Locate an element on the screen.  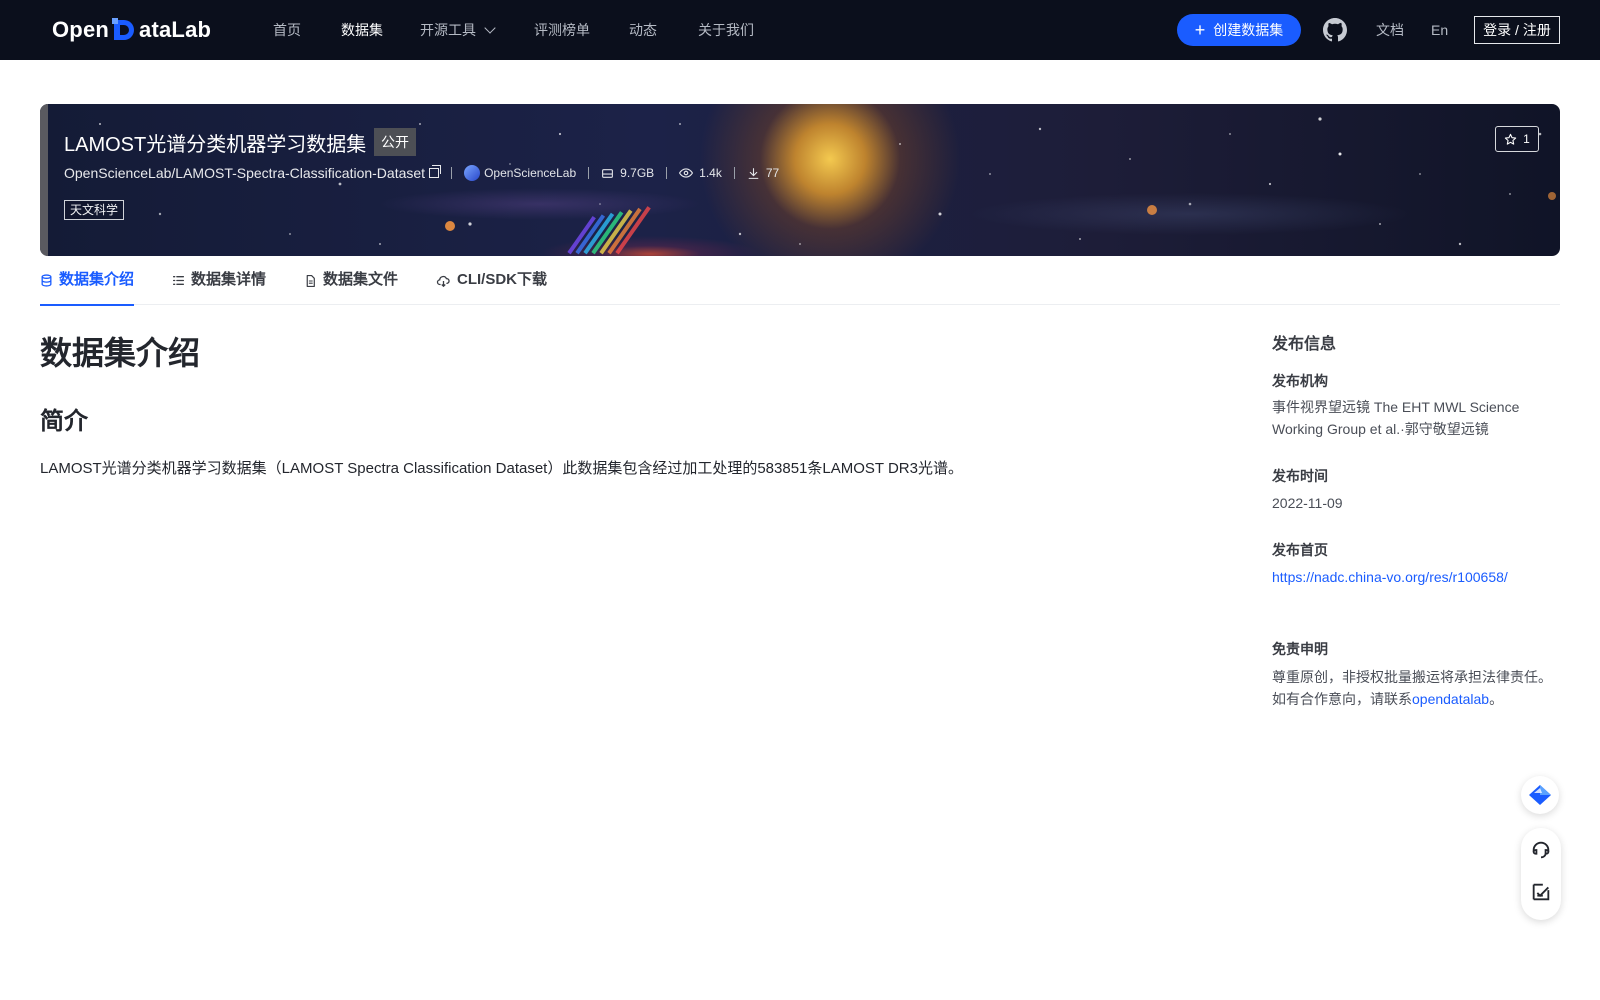
plus-icon: + is located at coordinates (1200, 30).